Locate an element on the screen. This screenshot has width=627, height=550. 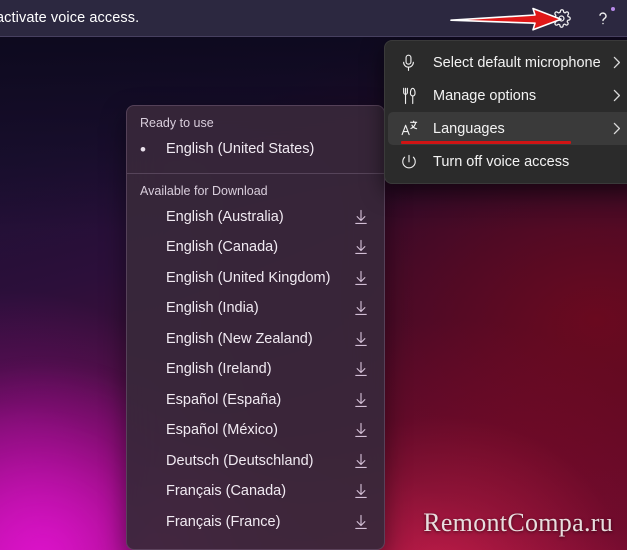
list-item: English (Canada) is located at coordinates (255, 247).